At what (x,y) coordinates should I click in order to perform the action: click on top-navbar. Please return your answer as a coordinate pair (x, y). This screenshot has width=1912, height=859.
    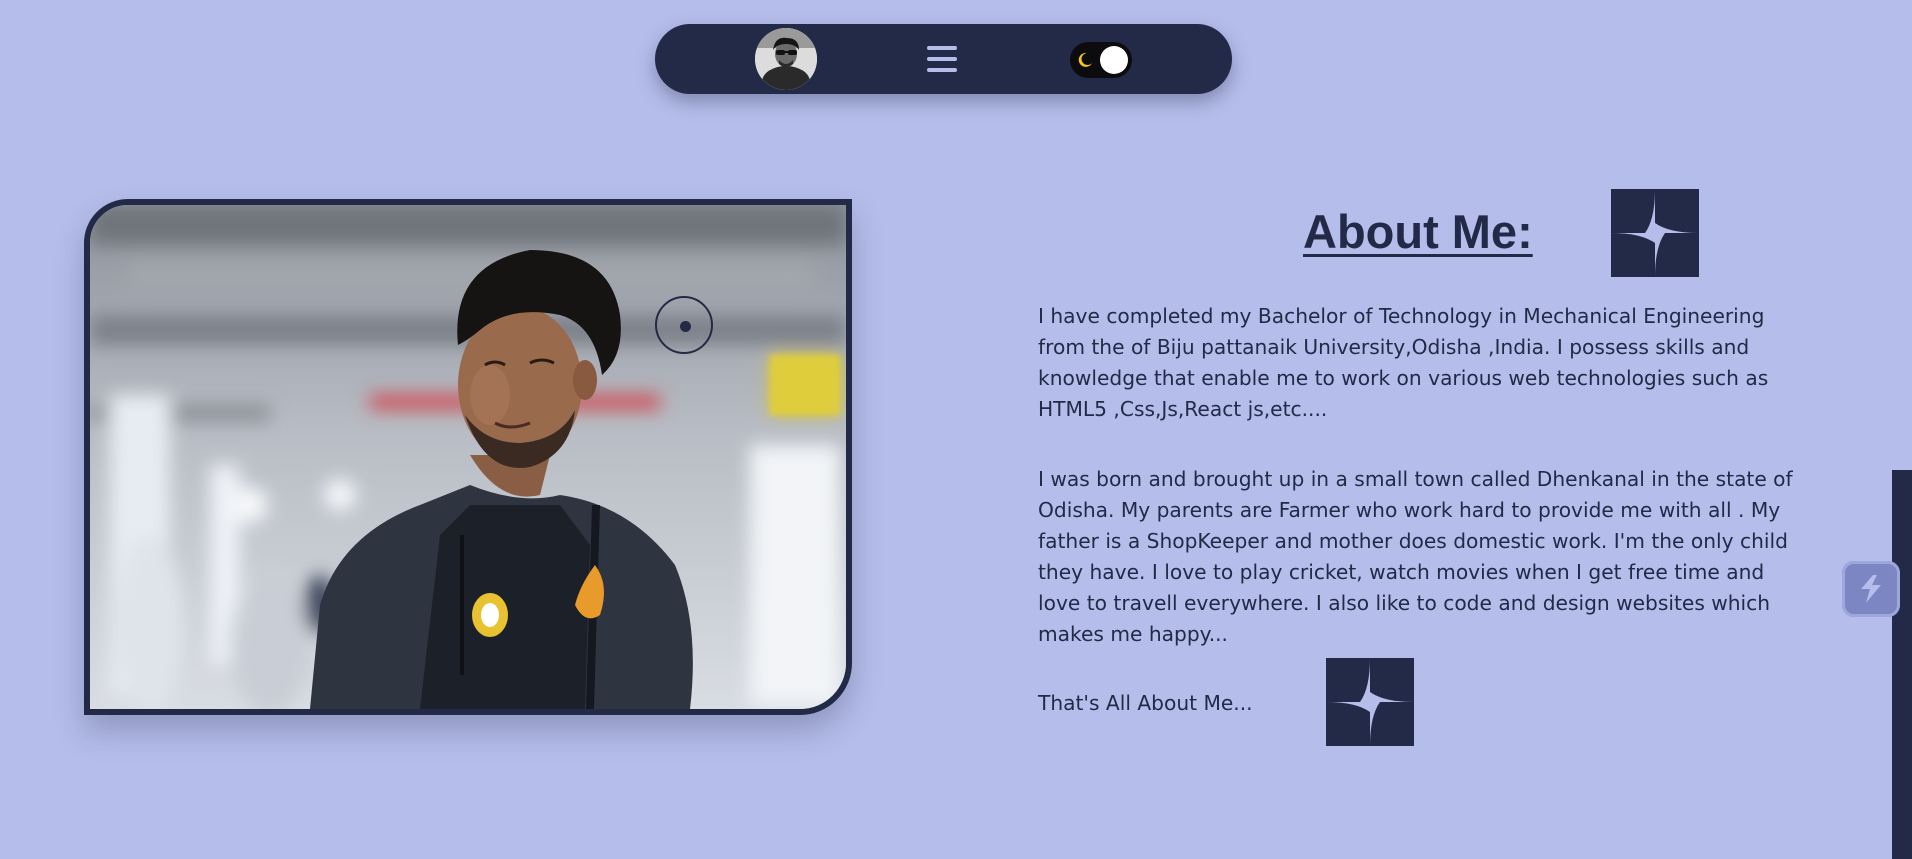
    Looking at the image, I should click on (943, 59).